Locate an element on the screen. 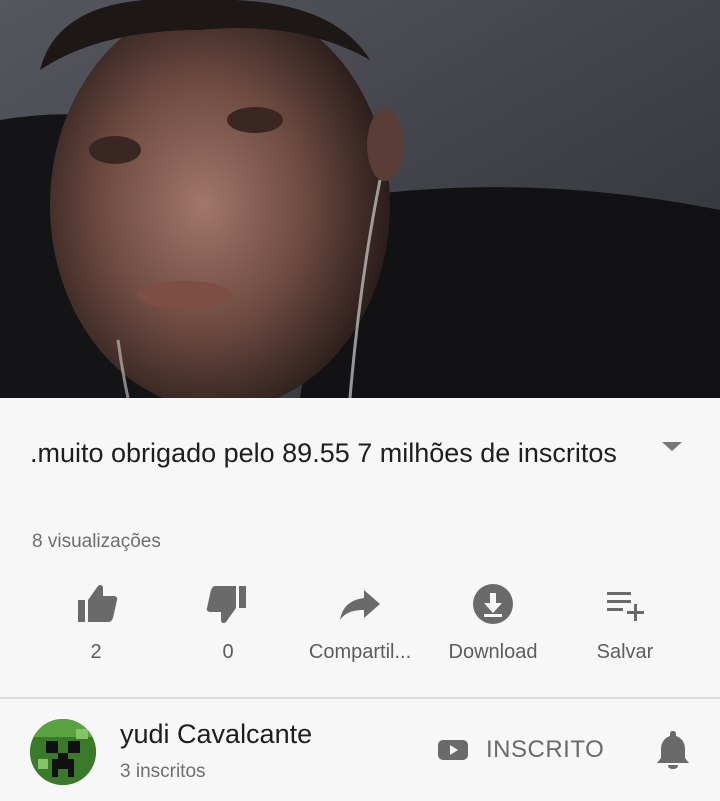  download-button: Download is located at coordinates (493, 628).